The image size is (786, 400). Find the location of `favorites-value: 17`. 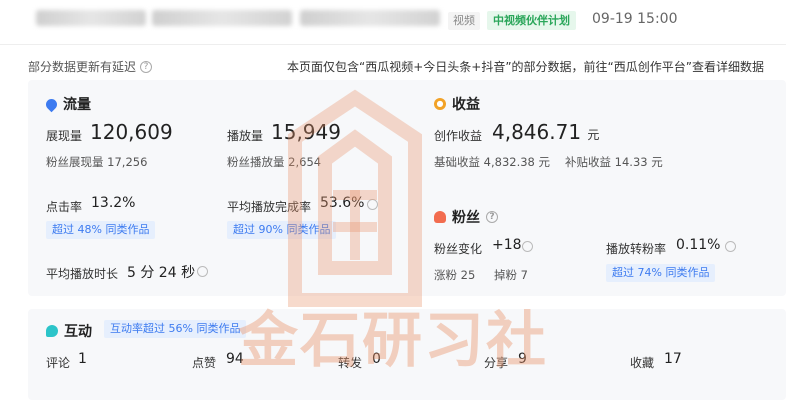

favorites-value: 17 is located at coordinates (673, 359).